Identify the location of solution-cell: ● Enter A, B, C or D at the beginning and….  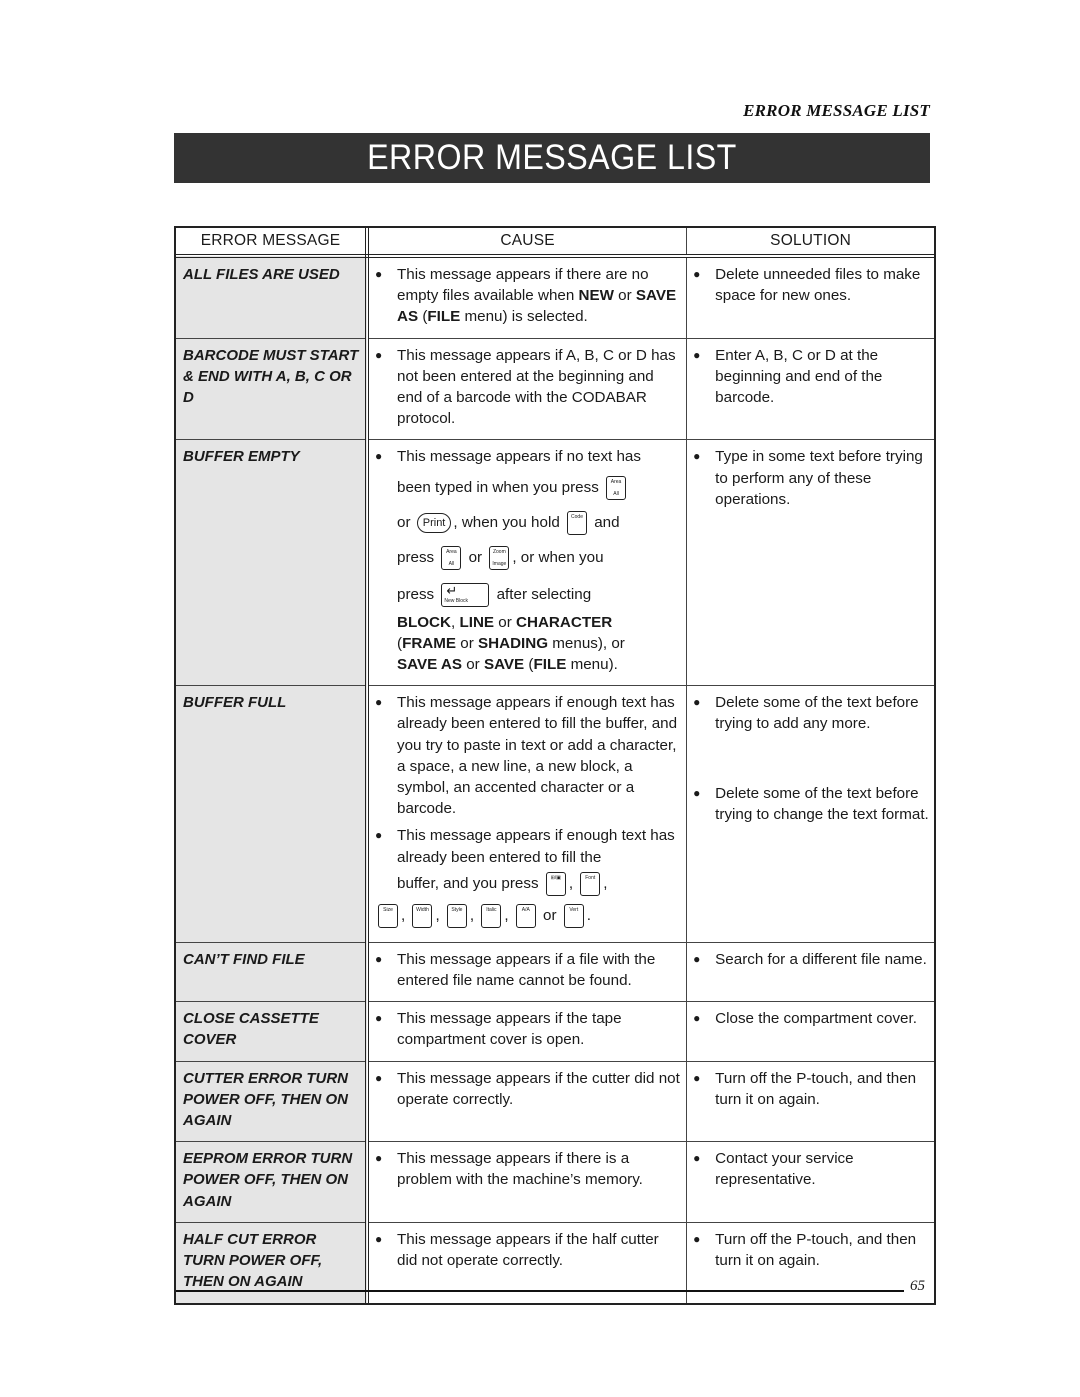
(810, 389).